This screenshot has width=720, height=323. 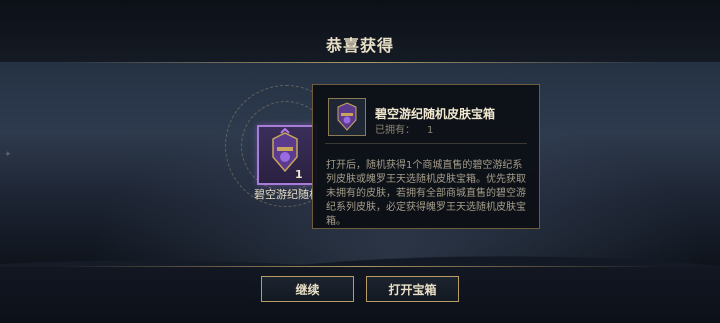 I want to click on page-title: 恭喜获得, so click(x=359, y=45).